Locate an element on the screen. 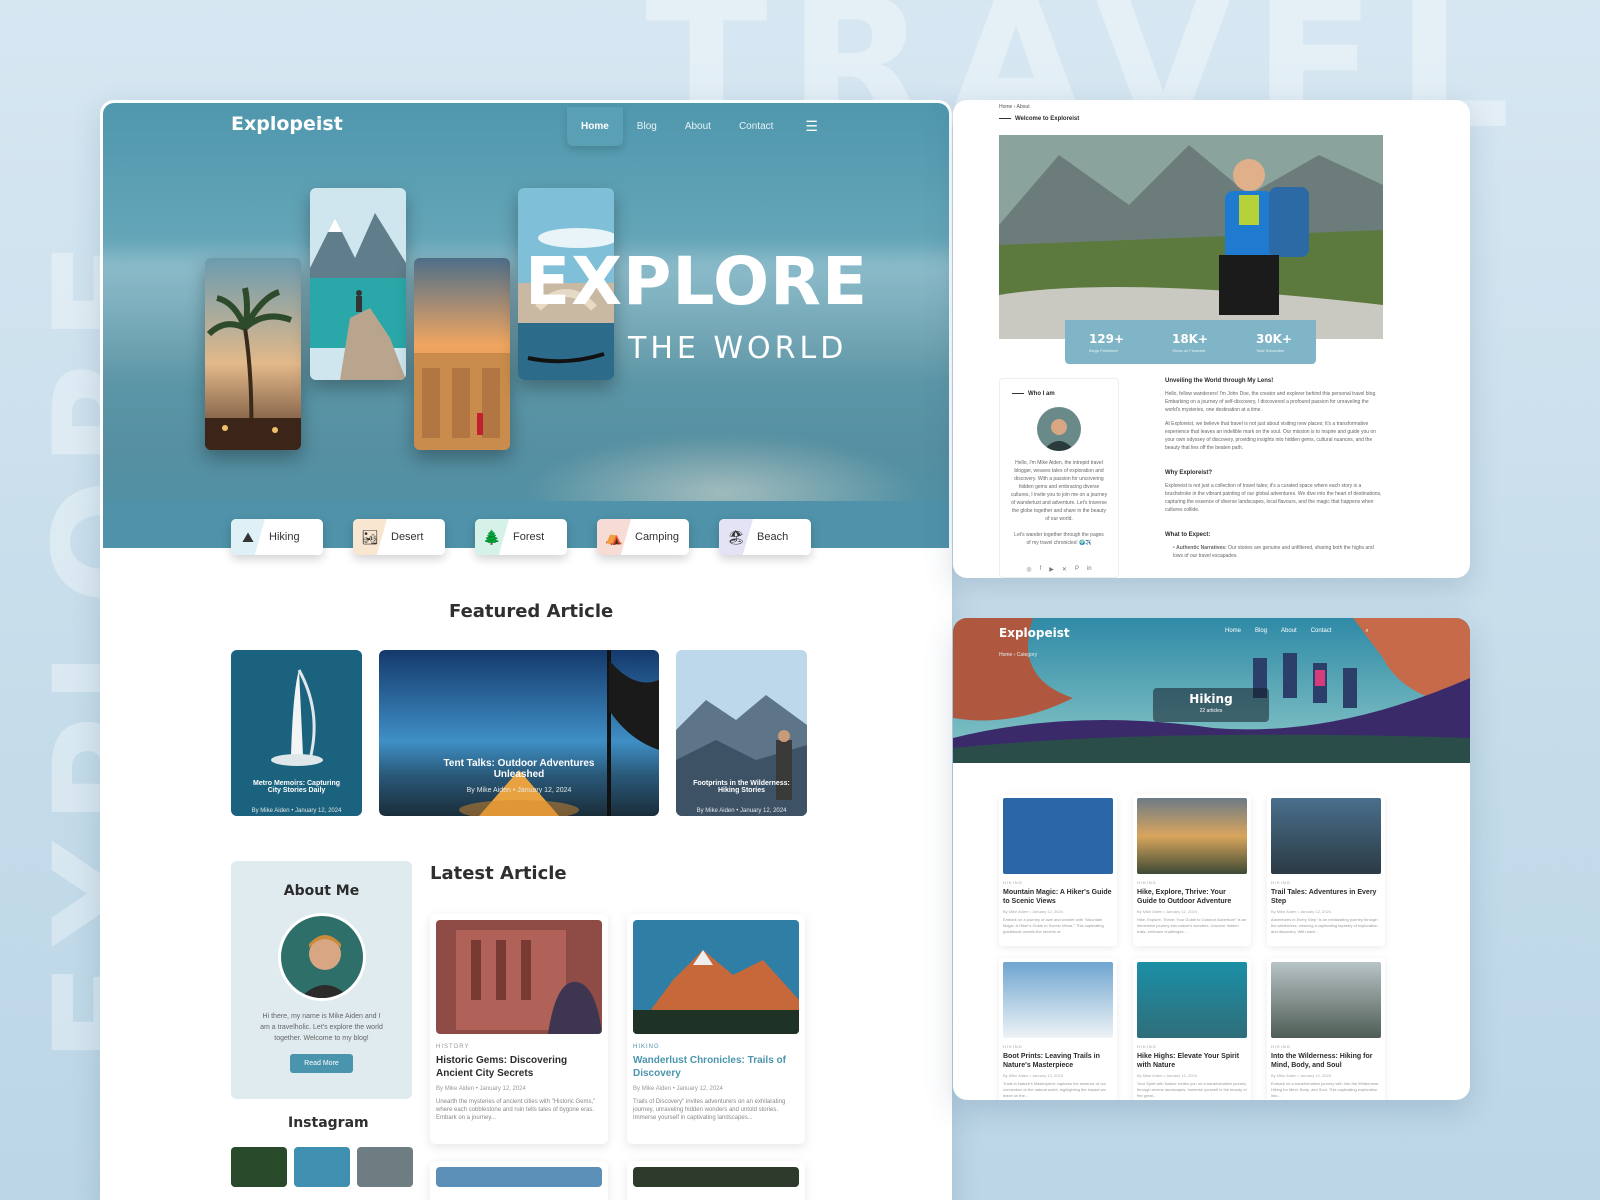 The height and width of the screenshot is (1200, 1600). linkedin-icon: in is located at coordinates (1089, 569).